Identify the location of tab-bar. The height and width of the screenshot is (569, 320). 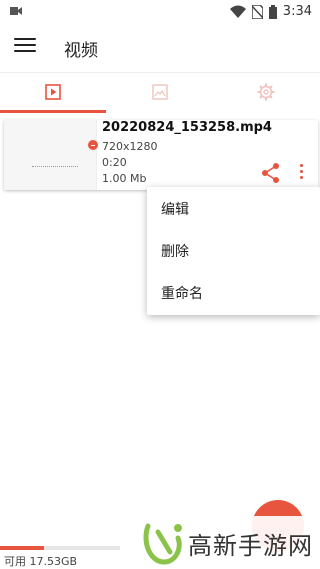
(160, 92).